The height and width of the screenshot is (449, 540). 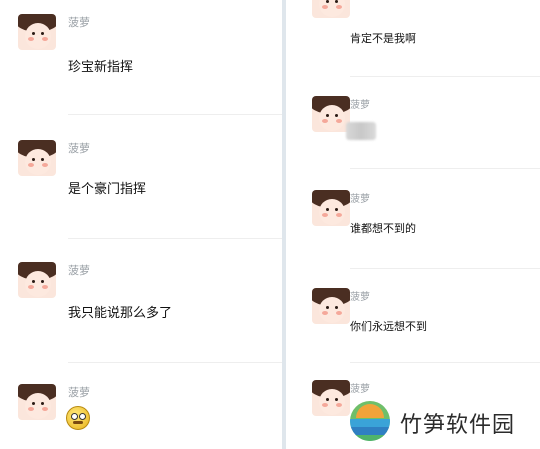 What do you see at coordinates (141, 180) in the screenshot?
I see `chat-message: 菠萝 是个豪门指挥` at bounding box center [141, 180].